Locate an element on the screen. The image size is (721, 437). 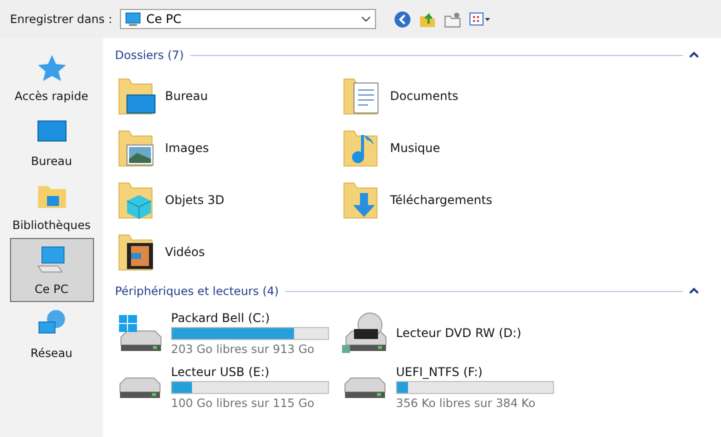
folder-item: Documents is located at coordinates (424, 96).